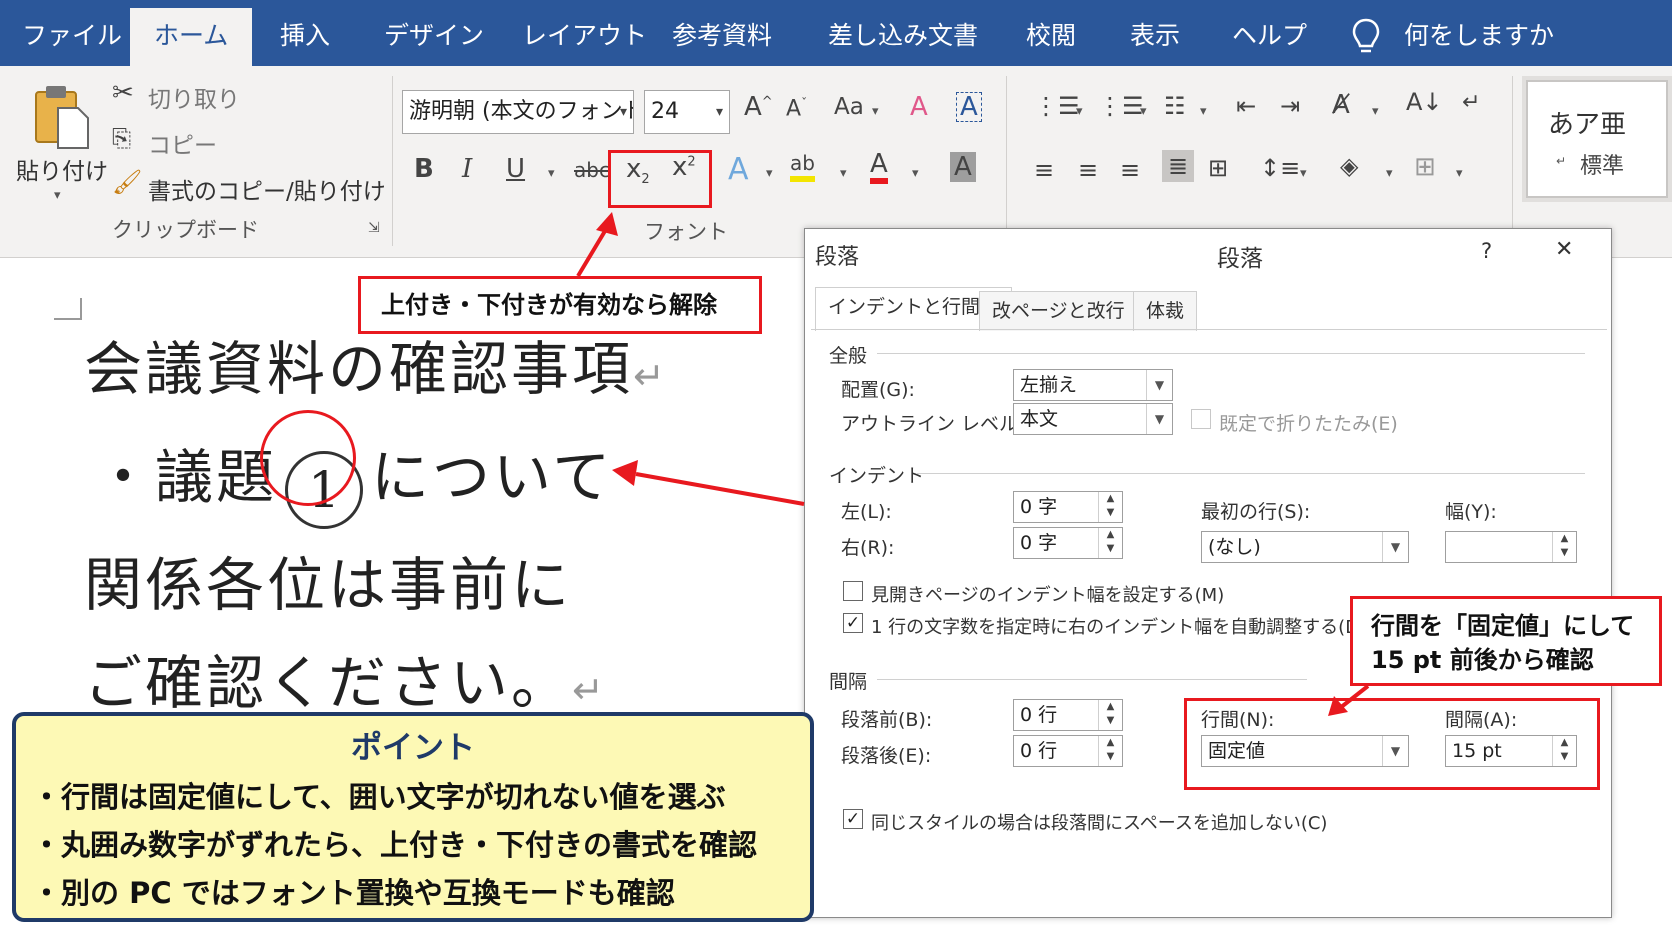 This screenshot has width=1672, height=941. Describe the element at coordinates (1349, 166) in the screenshot. I see `shading-icon: ◈` at that location.